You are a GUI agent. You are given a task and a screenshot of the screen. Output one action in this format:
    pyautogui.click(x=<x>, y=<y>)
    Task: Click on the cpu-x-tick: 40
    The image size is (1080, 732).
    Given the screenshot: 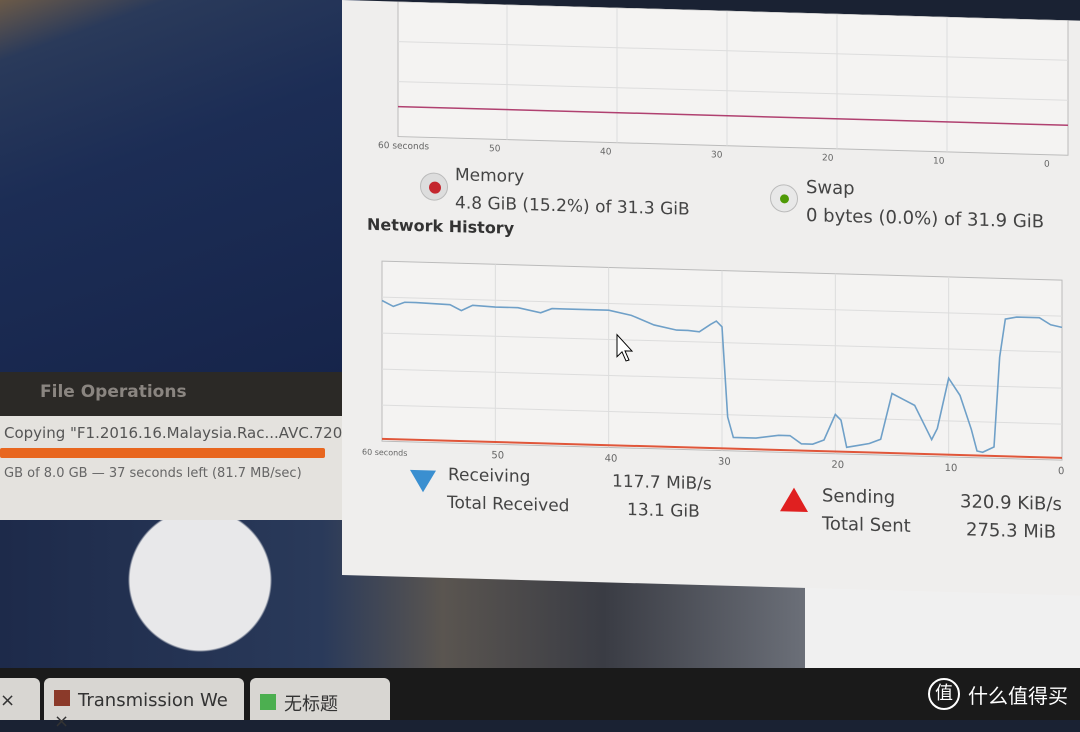 What is the action you would take?
    pyautogui.click(x=606, y=152)
    